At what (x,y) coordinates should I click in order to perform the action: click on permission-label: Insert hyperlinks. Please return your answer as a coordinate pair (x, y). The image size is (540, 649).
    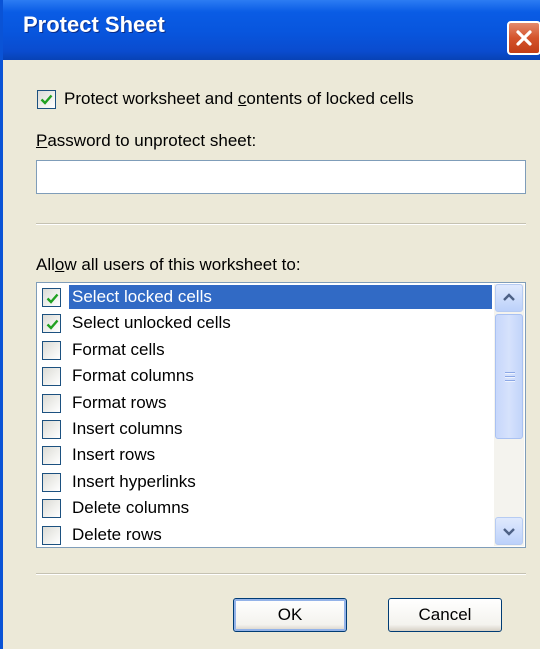
    Looking at the image, I should click on (134, 481).